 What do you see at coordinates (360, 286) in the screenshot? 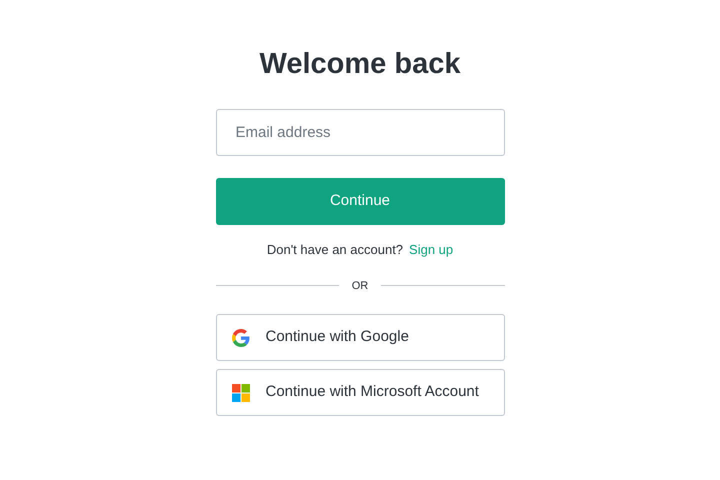
I see `or-divider-label: OR` at bounding box center [360, 286].